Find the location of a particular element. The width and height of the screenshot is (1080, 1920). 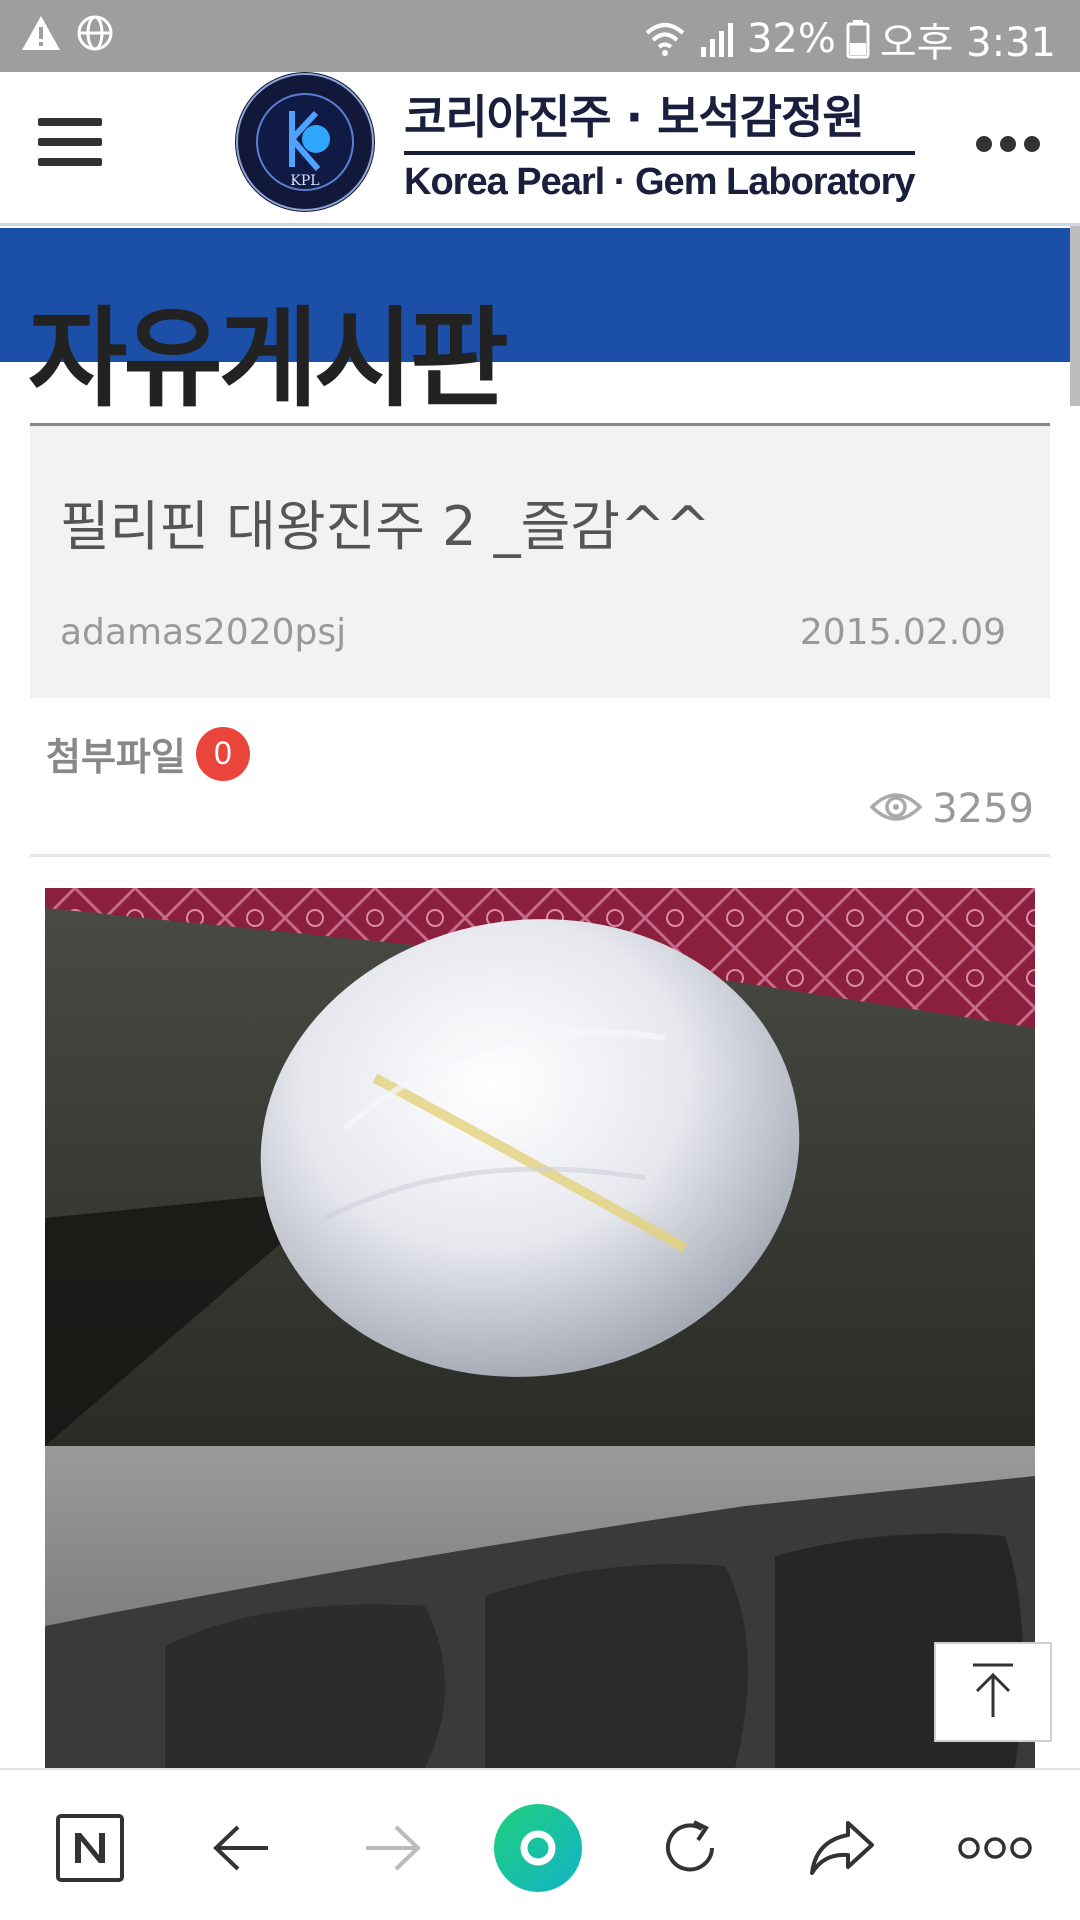

warning-icon is located at coordinates (41, 33).